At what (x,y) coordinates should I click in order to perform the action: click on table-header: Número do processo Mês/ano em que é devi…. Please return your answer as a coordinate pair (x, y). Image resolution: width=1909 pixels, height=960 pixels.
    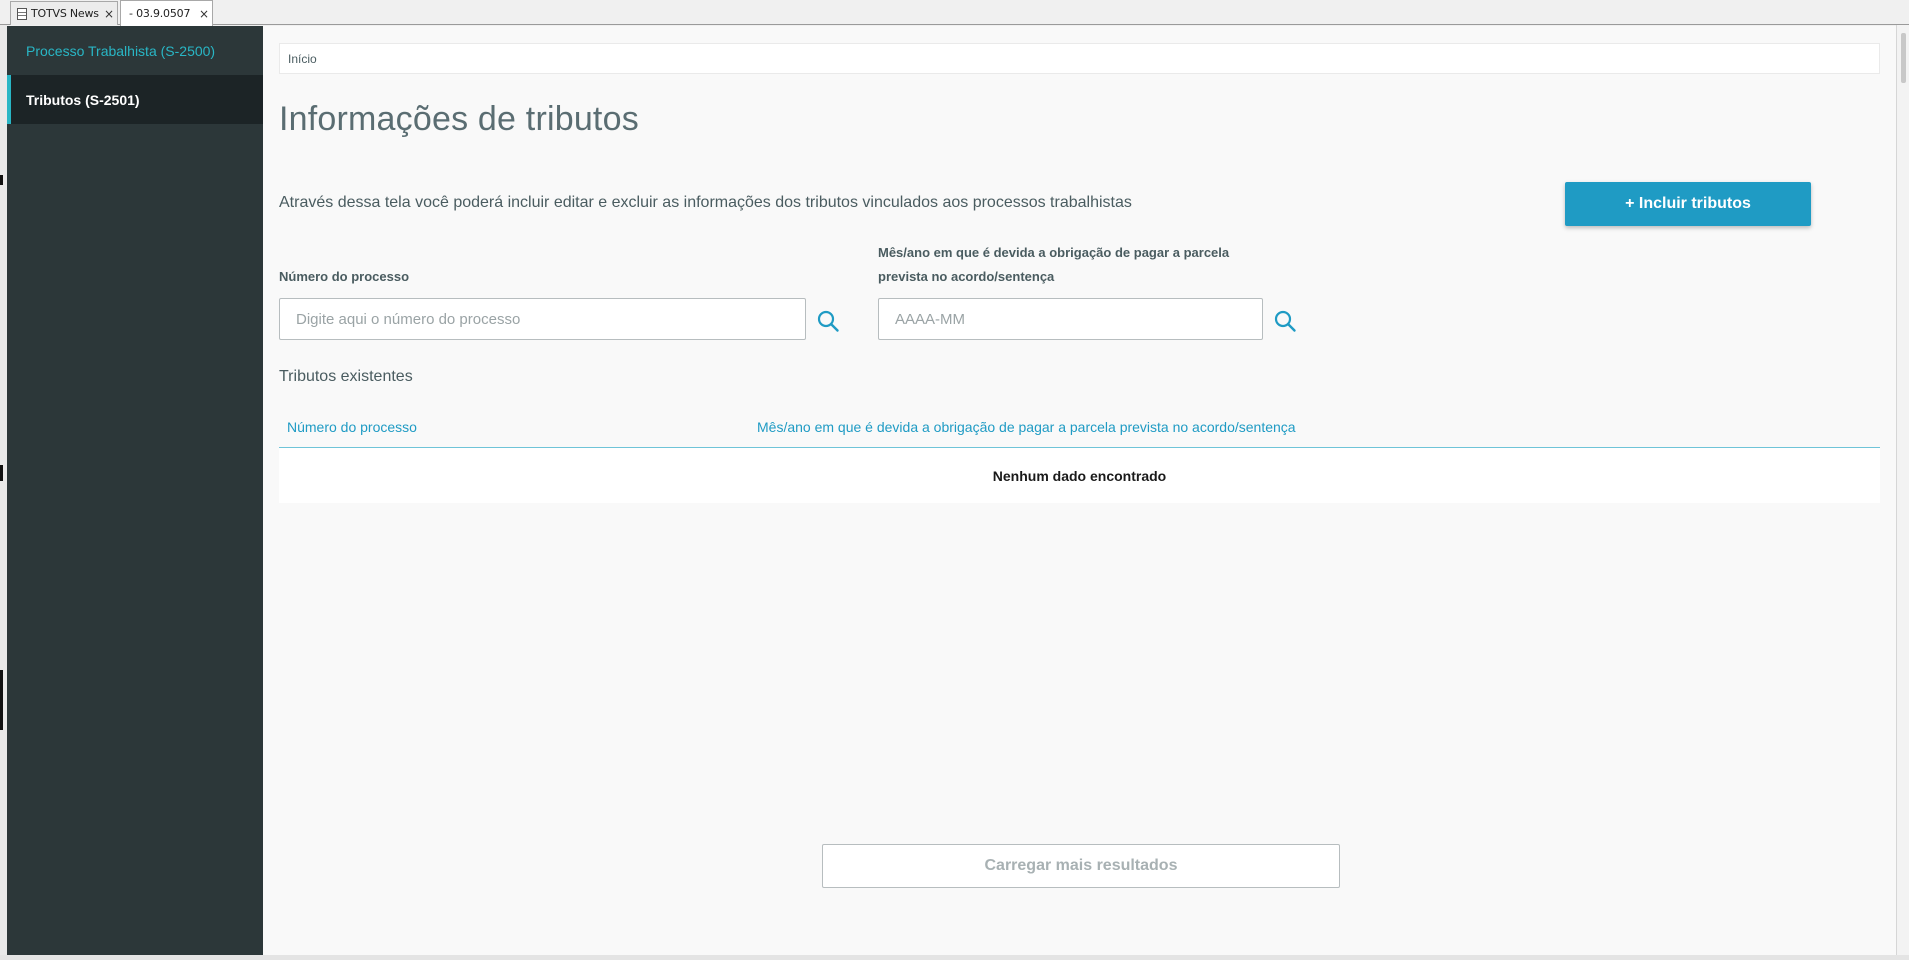
    Looking at the image, I should click on (1079, 427).